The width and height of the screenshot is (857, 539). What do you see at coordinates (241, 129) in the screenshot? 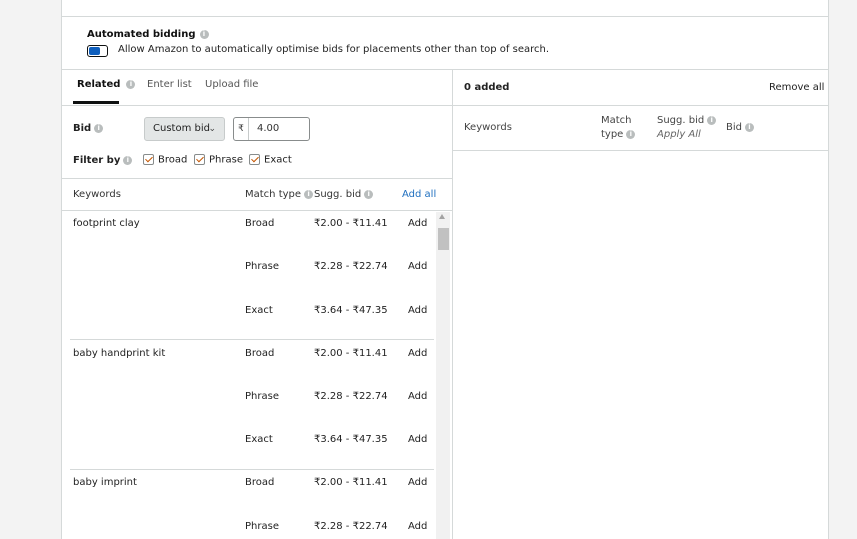
I see `currency-symbol: ₹` at bounding box center [241, 129].